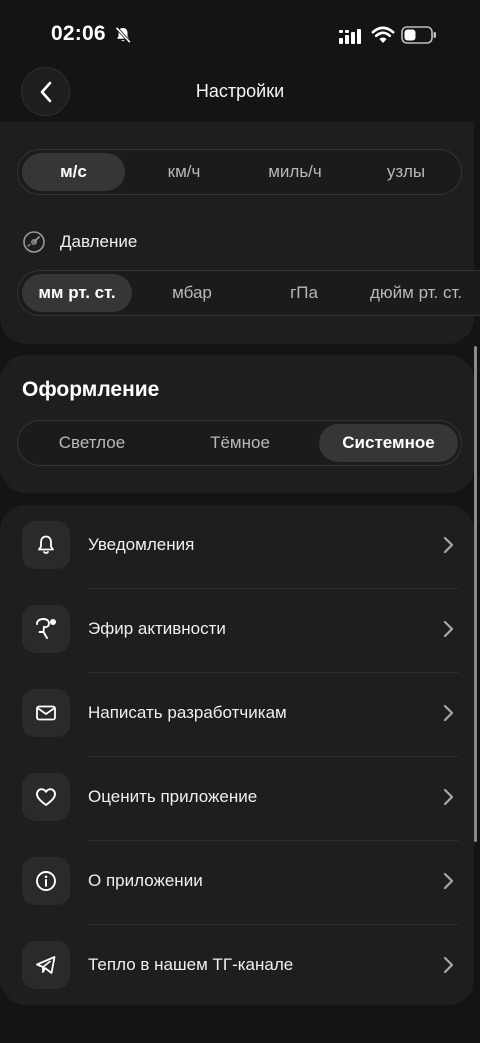 This screenshot has height=1043, width=480. I want to click on wind-unit-kmh: км/ч, so click(184, 172).